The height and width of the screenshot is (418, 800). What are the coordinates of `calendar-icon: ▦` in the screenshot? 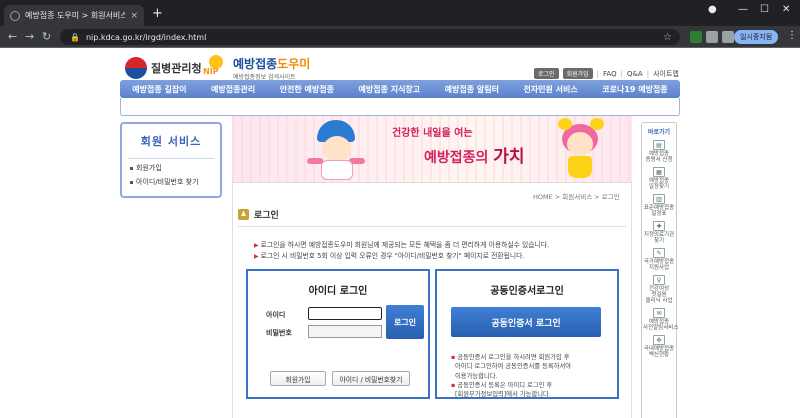 It's located at (659, 172).